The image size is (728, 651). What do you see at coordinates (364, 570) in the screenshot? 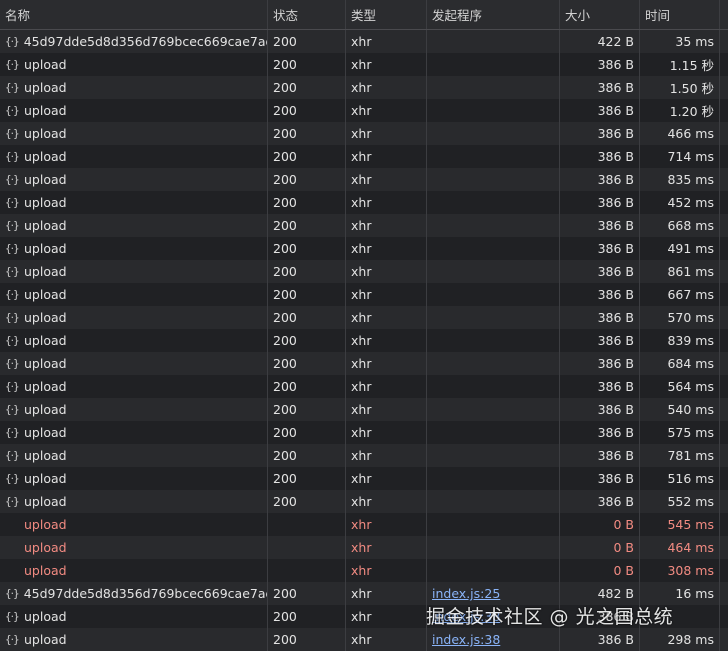
I see `table-row: upload xhr 0 B 308 ms` at bounding box center [364, 570].